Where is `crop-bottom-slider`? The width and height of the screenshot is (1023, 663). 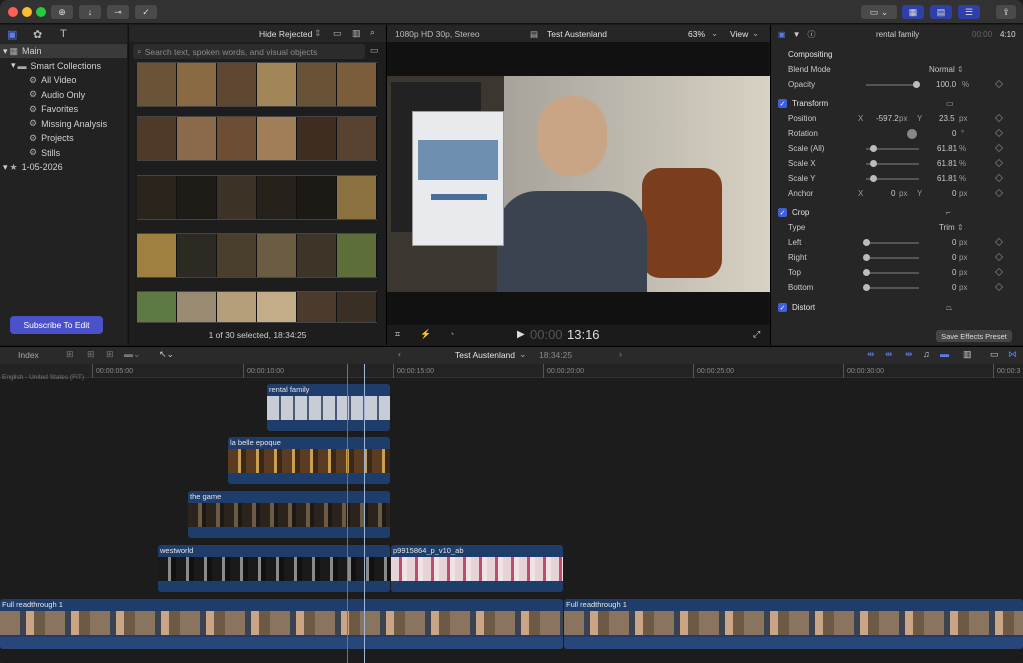 crop-bottom-slider is located at coordinates (892, 288).